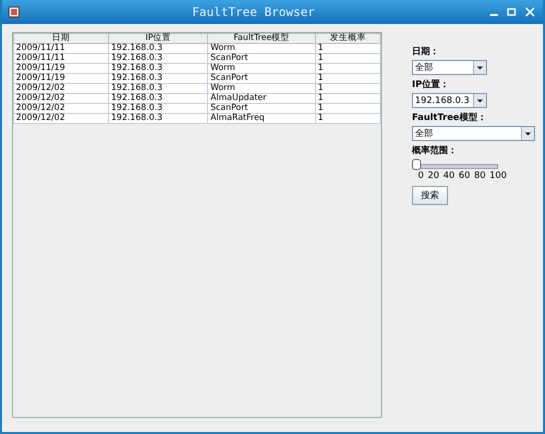  I want to click on column-header: 发生概率, so click(347, 39).